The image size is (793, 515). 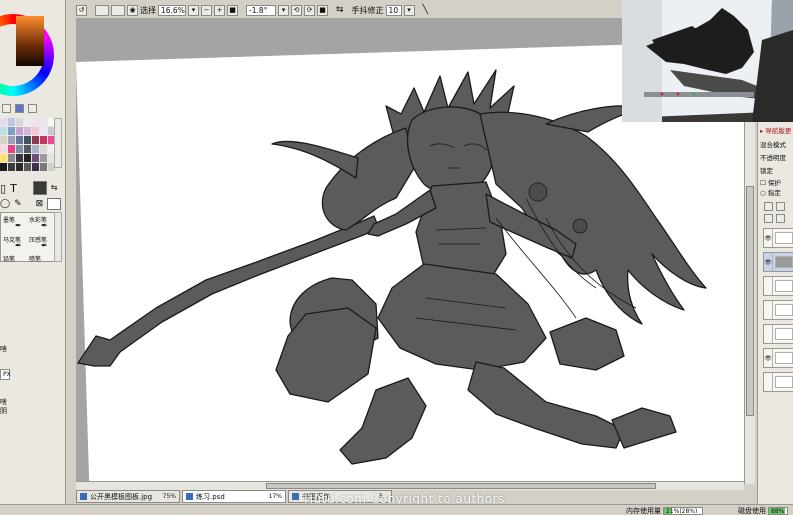 I want to click on new-folder-icon, so click(x=780, y=206).